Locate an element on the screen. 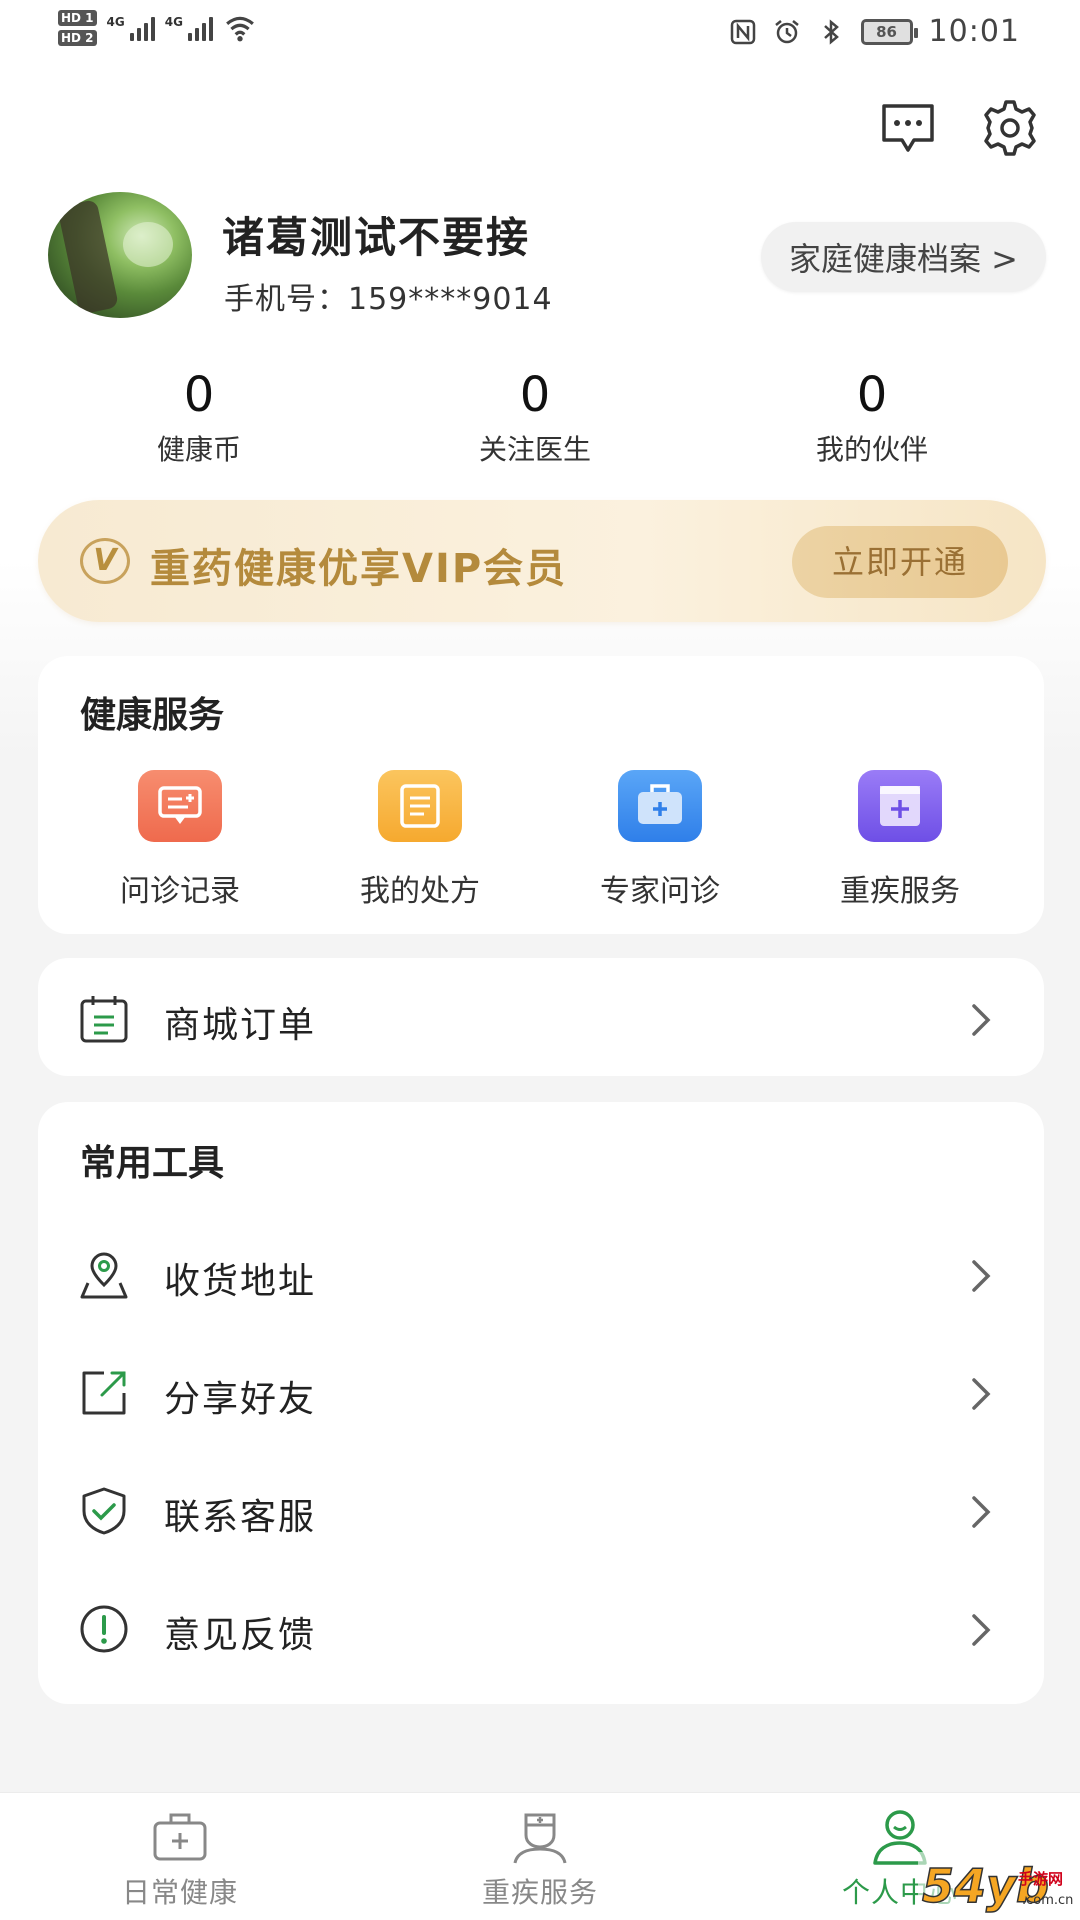 The width and height of the screenshot is (1080, 1920). mall-orders-row: 商城订单 is located at coordinates (541, 1017).